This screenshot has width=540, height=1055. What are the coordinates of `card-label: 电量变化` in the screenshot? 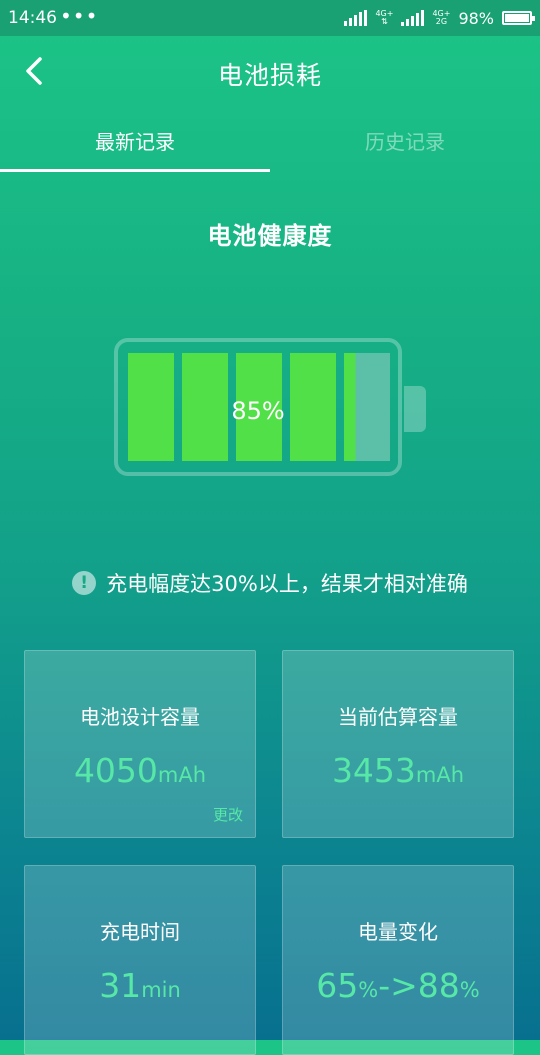 It's located at (398, 932).